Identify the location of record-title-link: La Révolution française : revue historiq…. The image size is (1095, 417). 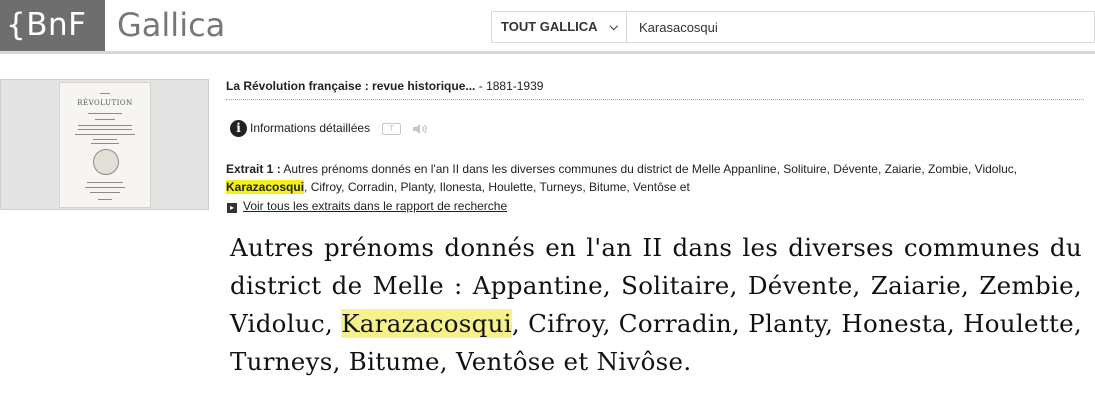
(350, 86).